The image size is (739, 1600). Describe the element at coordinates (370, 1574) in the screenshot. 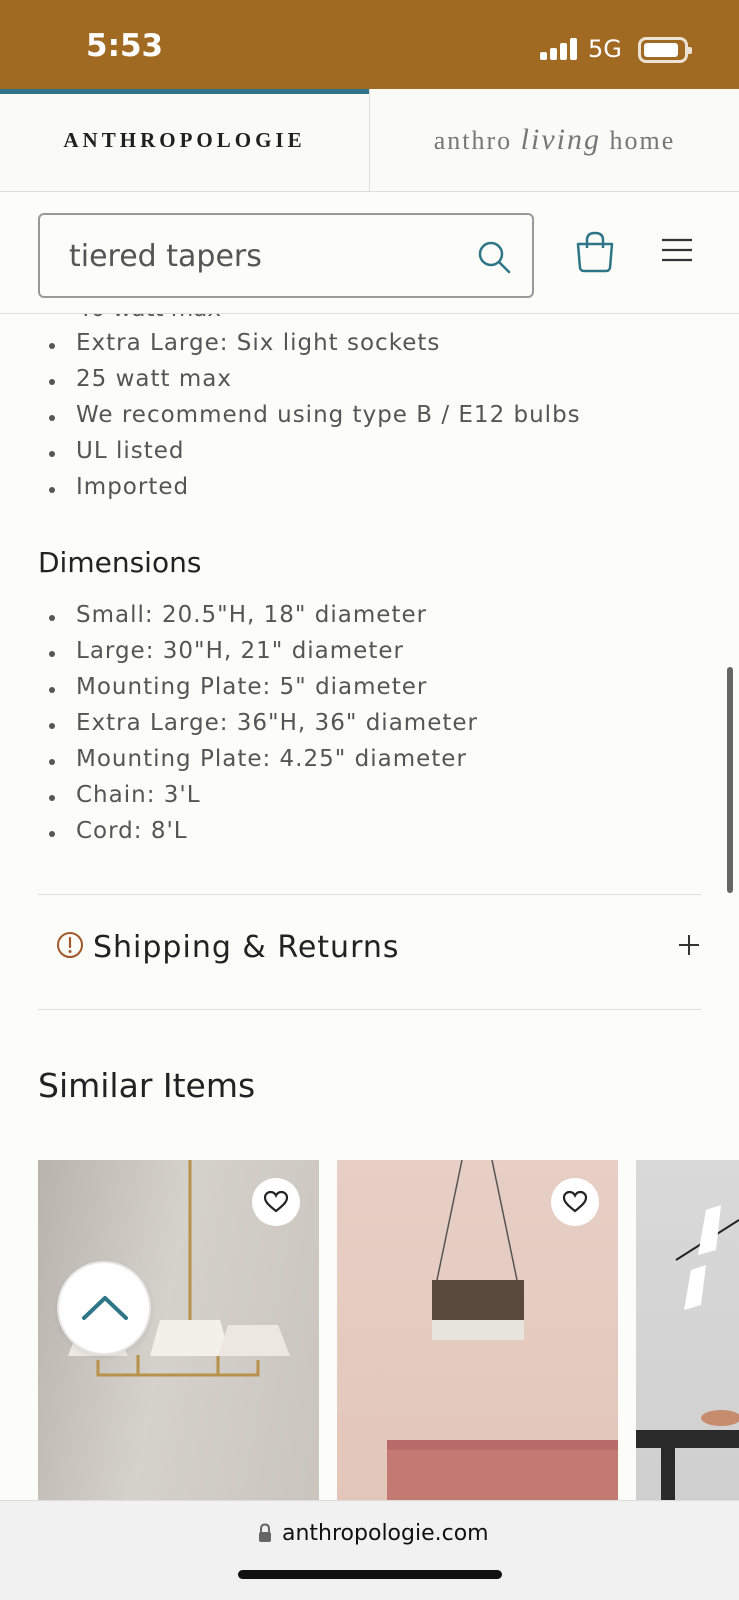

I see `home-indicator` at that location.